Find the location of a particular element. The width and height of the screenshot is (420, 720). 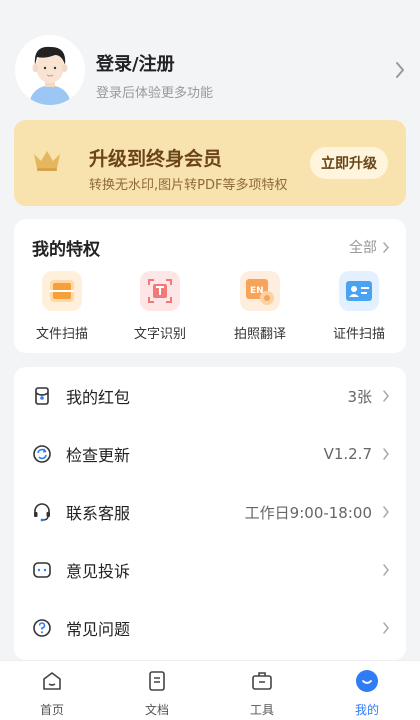

menu-item-check-update: 检查更新 V1.2.7 is located at coordinates (210, 454).